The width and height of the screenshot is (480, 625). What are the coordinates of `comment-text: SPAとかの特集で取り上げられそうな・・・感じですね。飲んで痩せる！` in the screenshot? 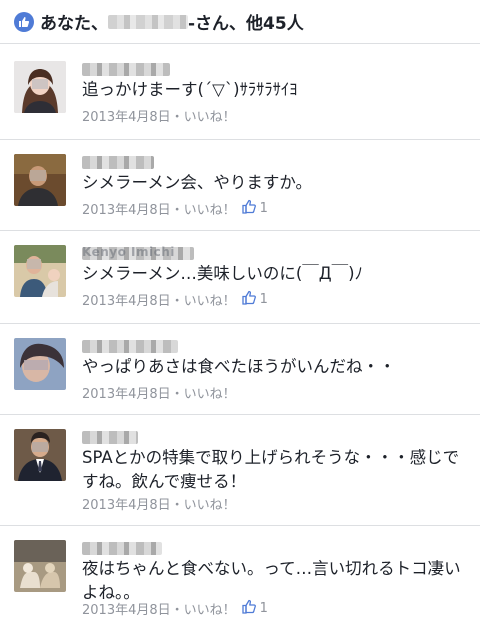 It's located at (271, 469).